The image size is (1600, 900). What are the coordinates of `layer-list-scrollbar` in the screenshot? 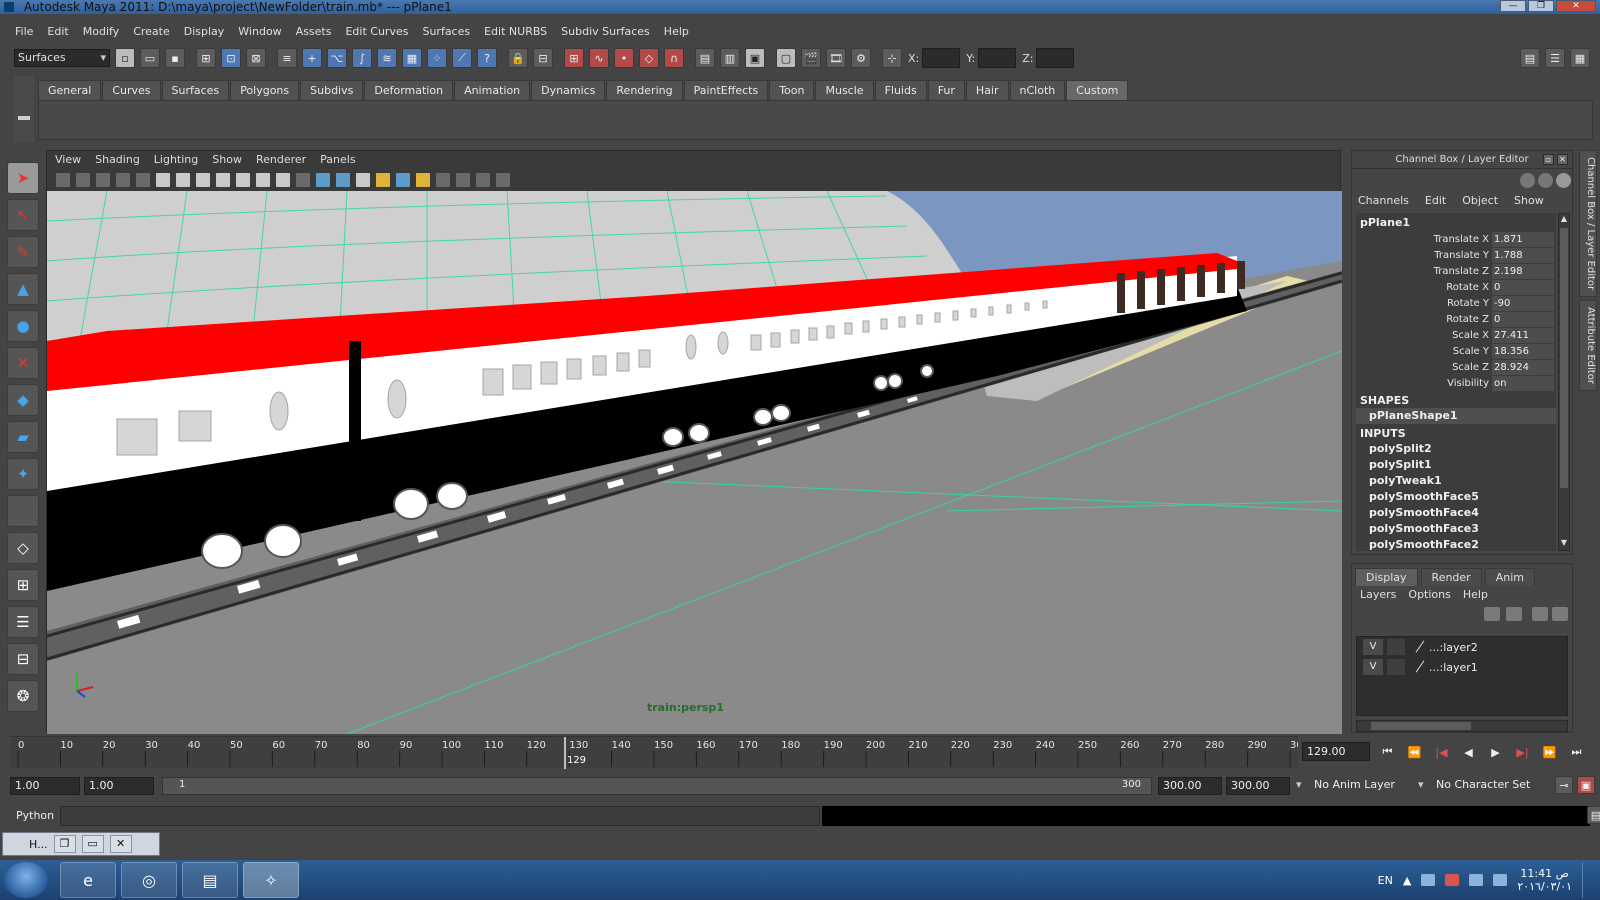 It's located at (1462, 726).